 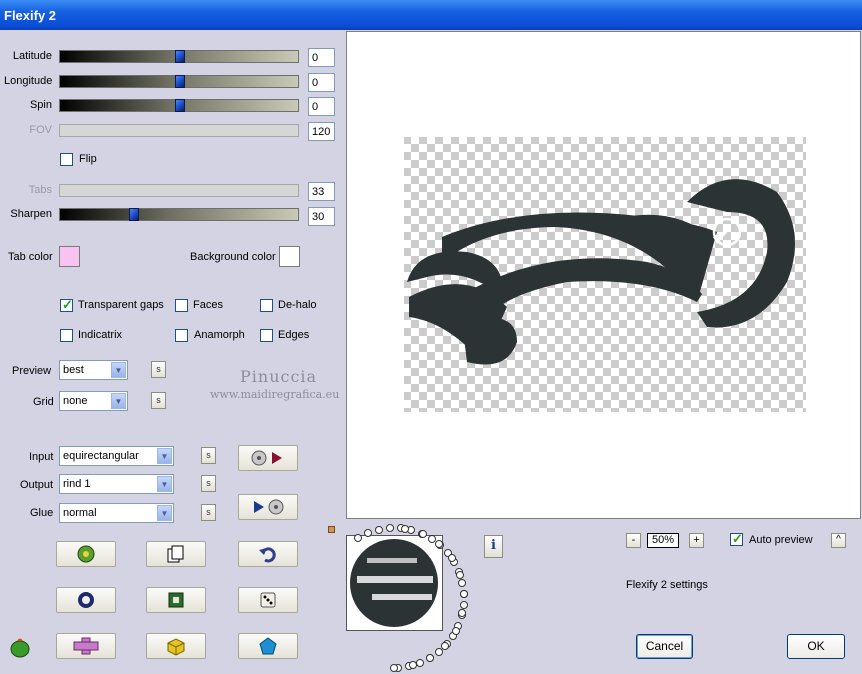 I want to click on input-select-value: equirectangular, so click(x=101, y=456).